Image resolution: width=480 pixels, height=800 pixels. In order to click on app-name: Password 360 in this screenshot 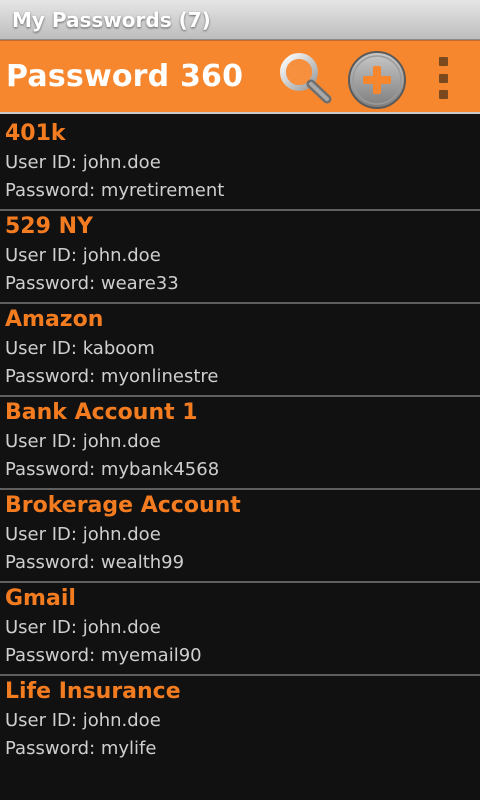, I will do `click(125, 76)`.